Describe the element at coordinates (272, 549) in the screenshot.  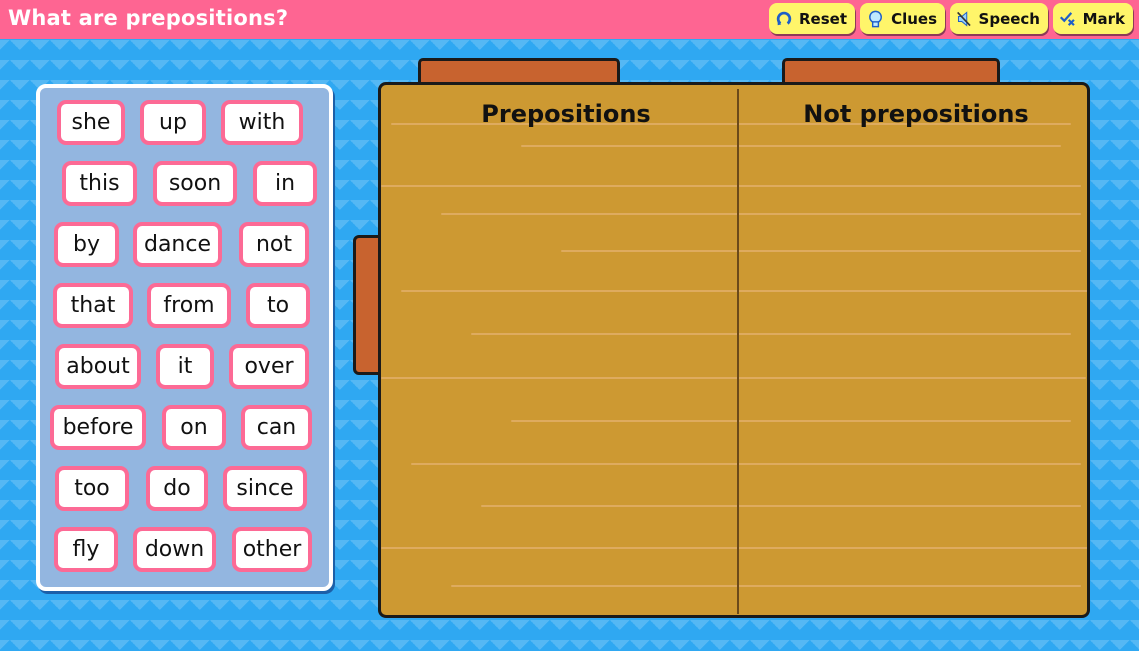
I see `word-tile: other` at that location.